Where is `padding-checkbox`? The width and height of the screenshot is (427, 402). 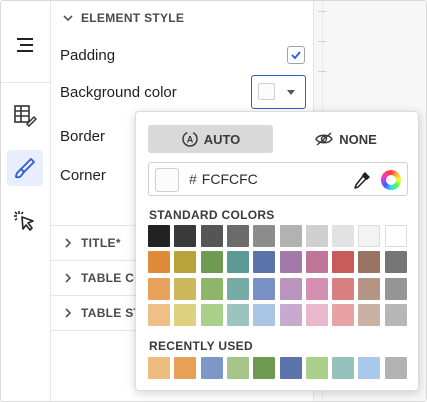 padding-checkbox is located at coordinates (296, 55).